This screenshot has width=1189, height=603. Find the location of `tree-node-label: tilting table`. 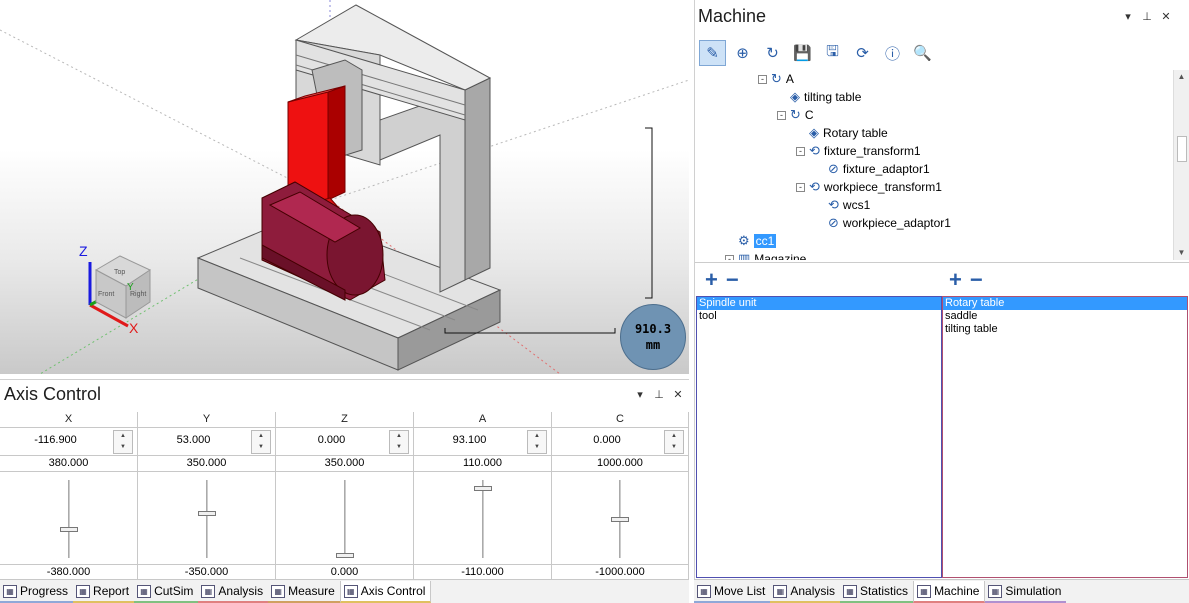

tree-node-label: tilting table is located at coordinates (832, 97).